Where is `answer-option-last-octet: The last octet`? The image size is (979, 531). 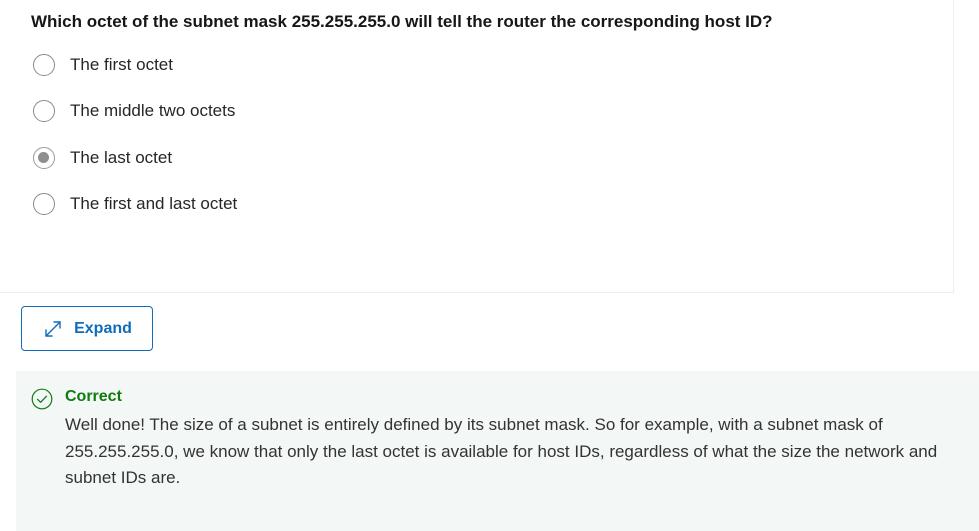 answer-option-last-octet: The last octet is located at coordinates (102, 158).